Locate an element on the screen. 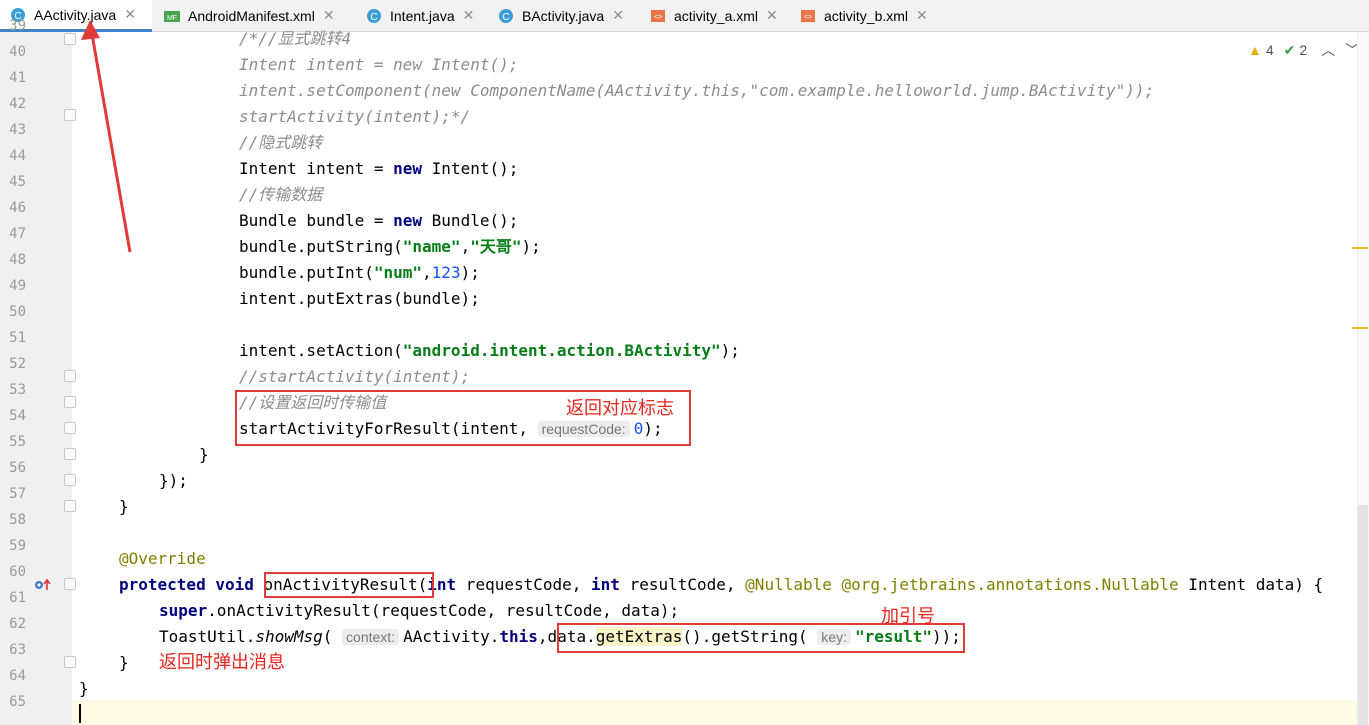  code-line-49: intent.putExtras(bundle); is located at coordinates (359, 299).